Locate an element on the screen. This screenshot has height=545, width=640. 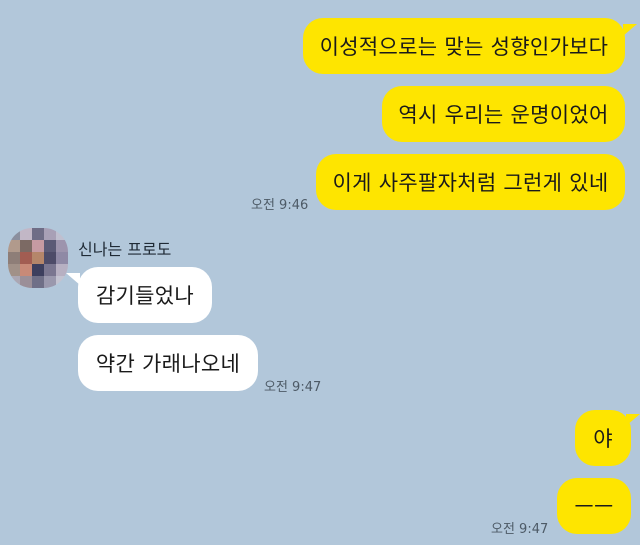
message-timestamp: 오전 9:46 is located at coordinates (280, 205).